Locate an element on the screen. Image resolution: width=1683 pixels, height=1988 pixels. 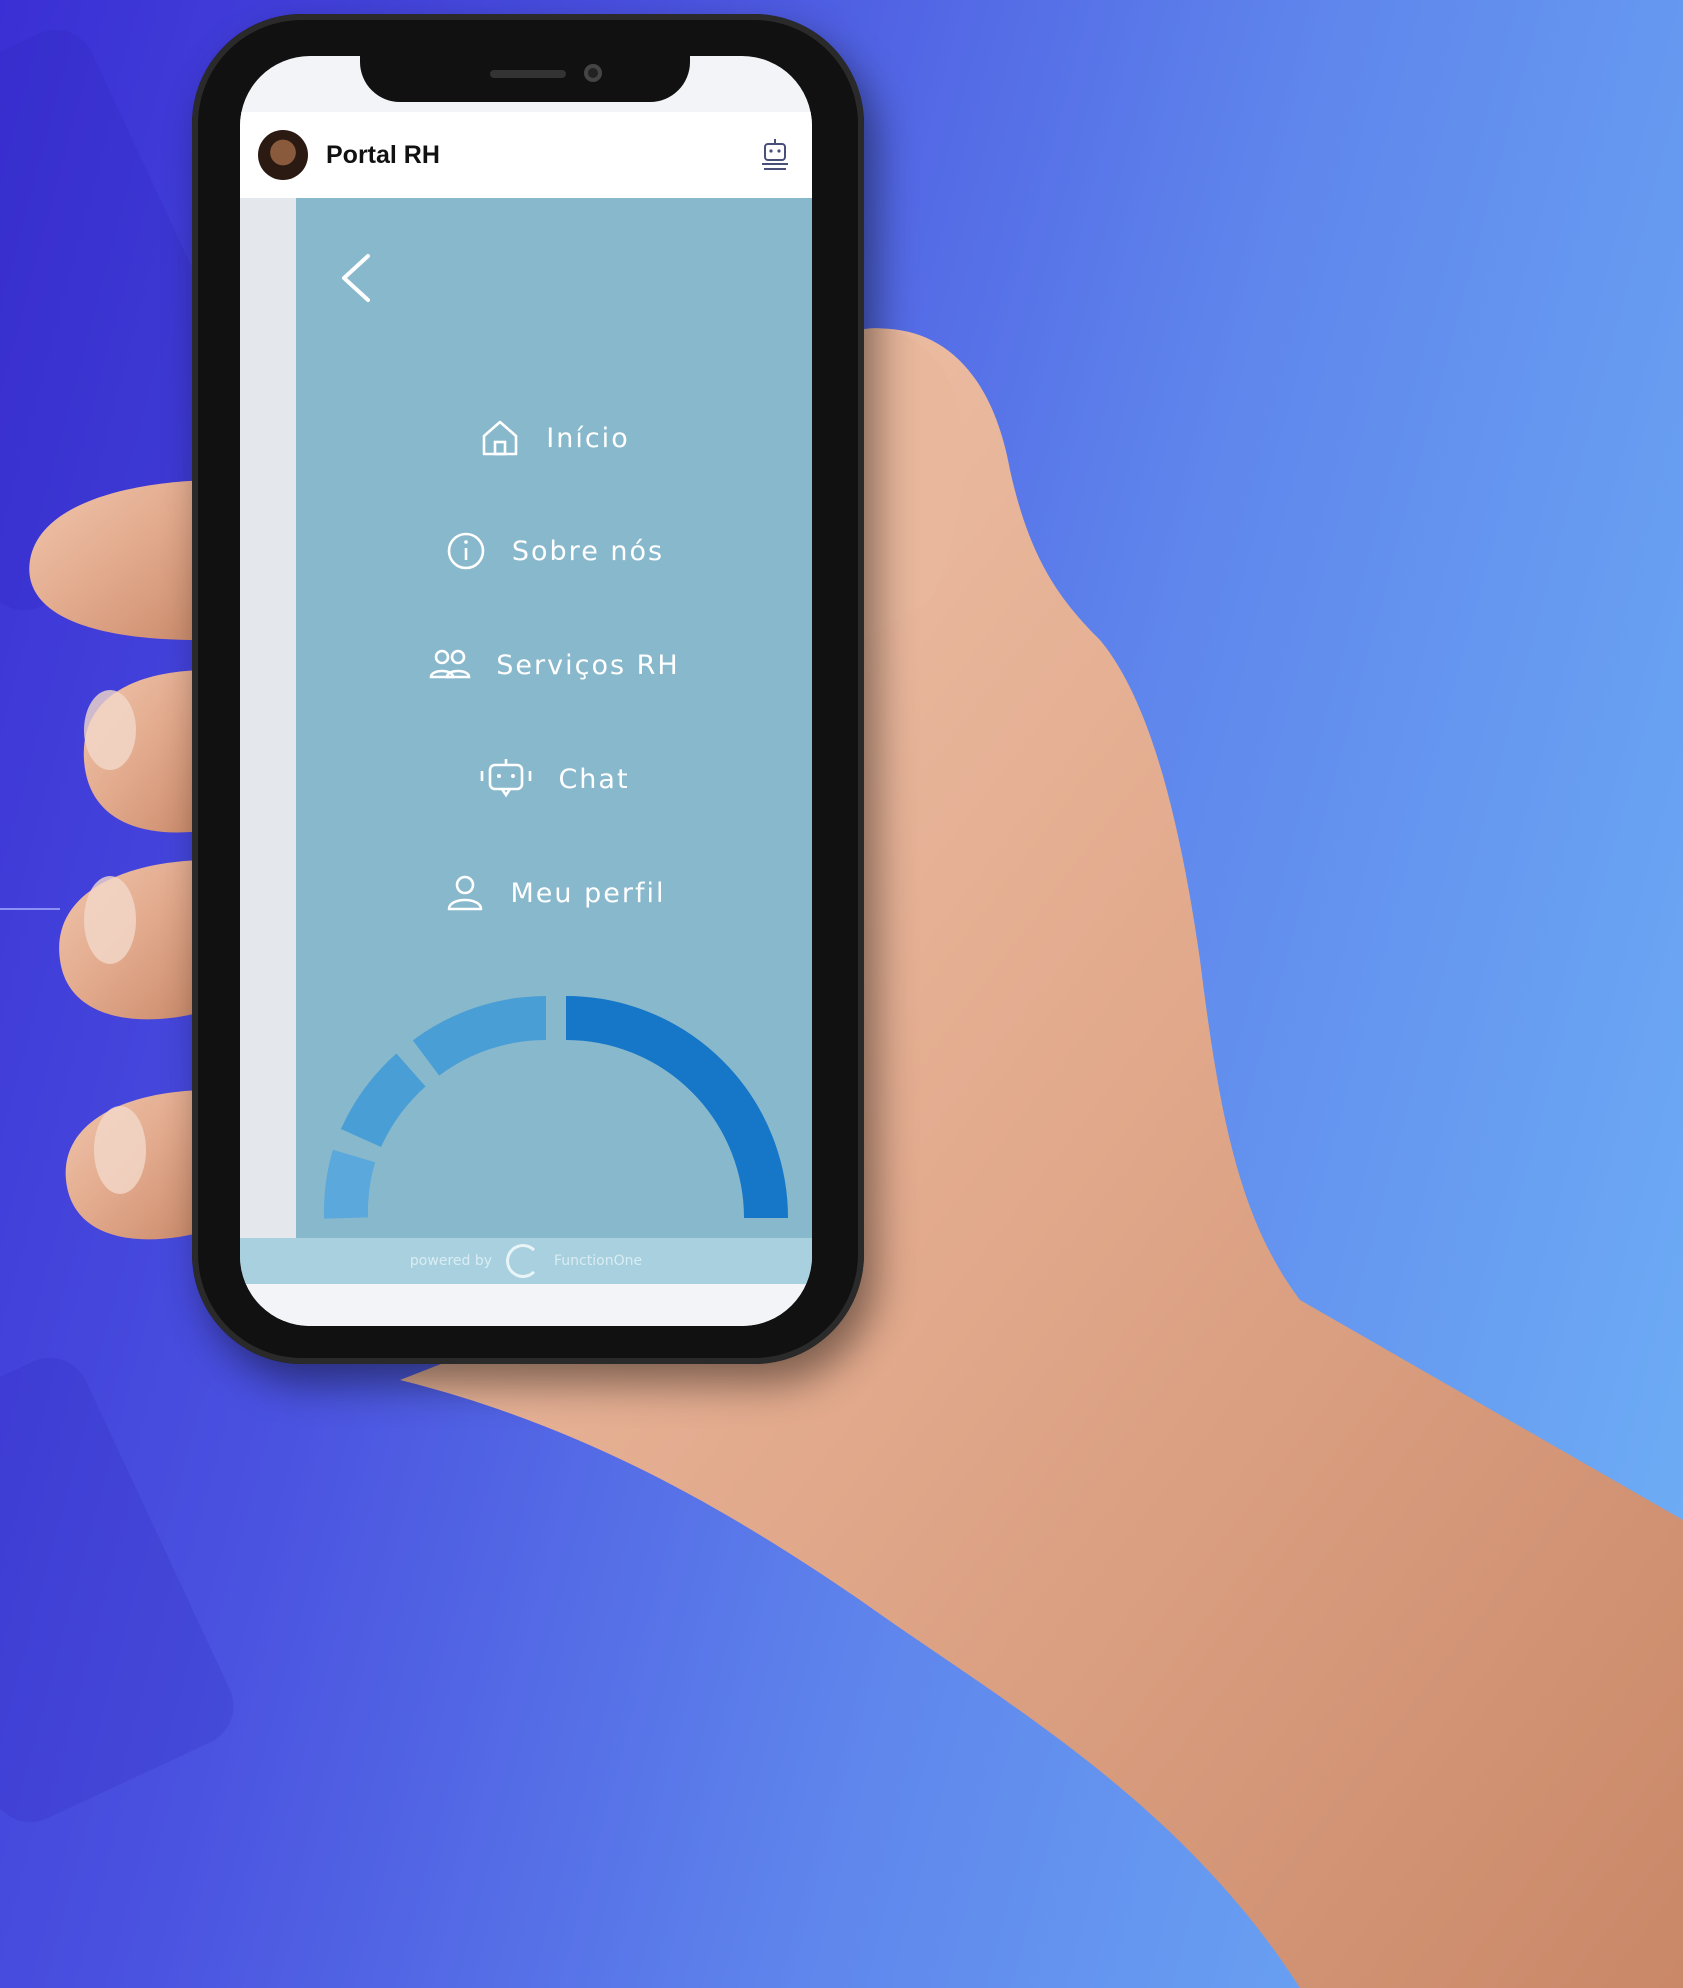
app-title: Portal RH is located at coordinates (383, 154).